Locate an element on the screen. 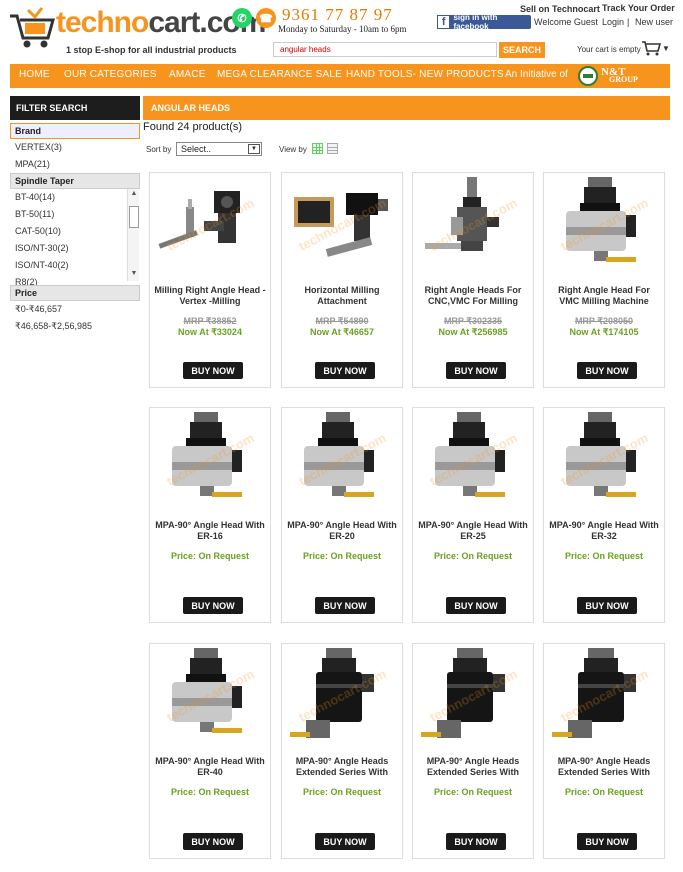 The width and height of the screenshot is (683, 872). product-mrp: MRP ₹302335 is located at coordinates (473, 321).